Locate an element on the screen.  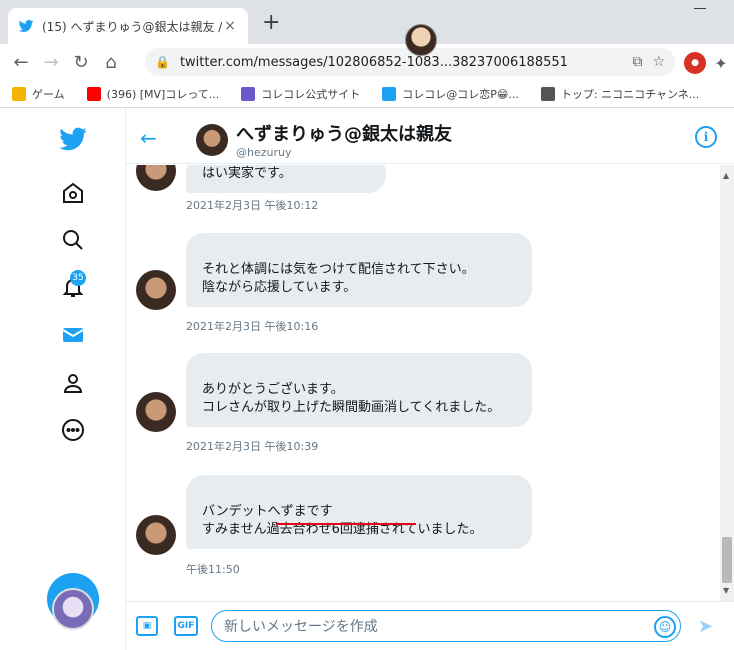
home-icon: ⌂ is located at coordinates (111, 62).